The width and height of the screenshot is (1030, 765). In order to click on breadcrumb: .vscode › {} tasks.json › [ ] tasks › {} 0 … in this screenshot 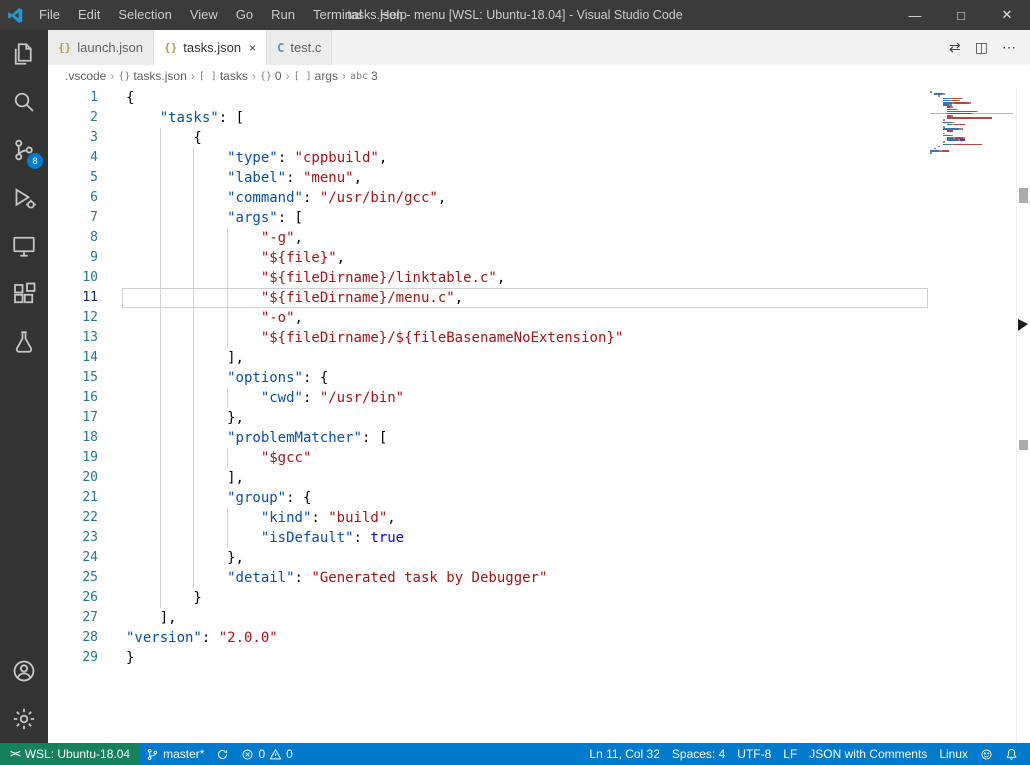, I will do `click(539, 76)`.